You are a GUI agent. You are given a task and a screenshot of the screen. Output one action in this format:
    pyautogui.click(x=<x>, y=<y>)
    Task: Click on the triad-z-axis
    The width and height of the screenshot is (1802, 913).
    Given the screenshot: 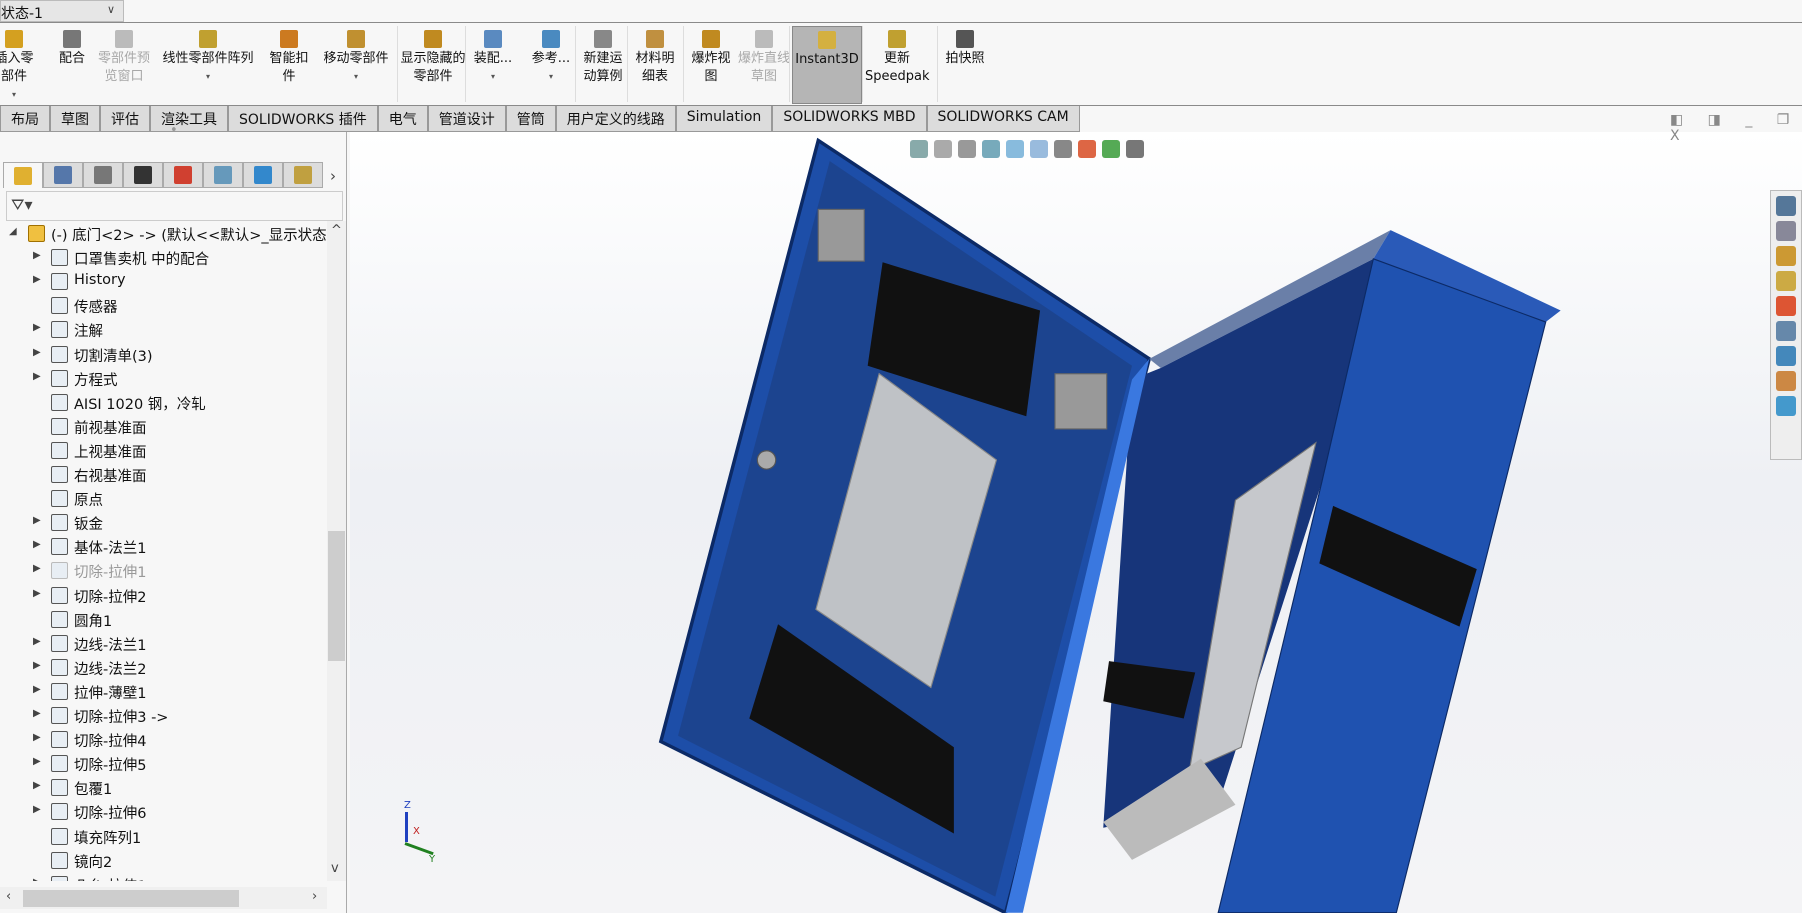 What is the action you would take?
    pyautogui.click(x=406, y=827)
    